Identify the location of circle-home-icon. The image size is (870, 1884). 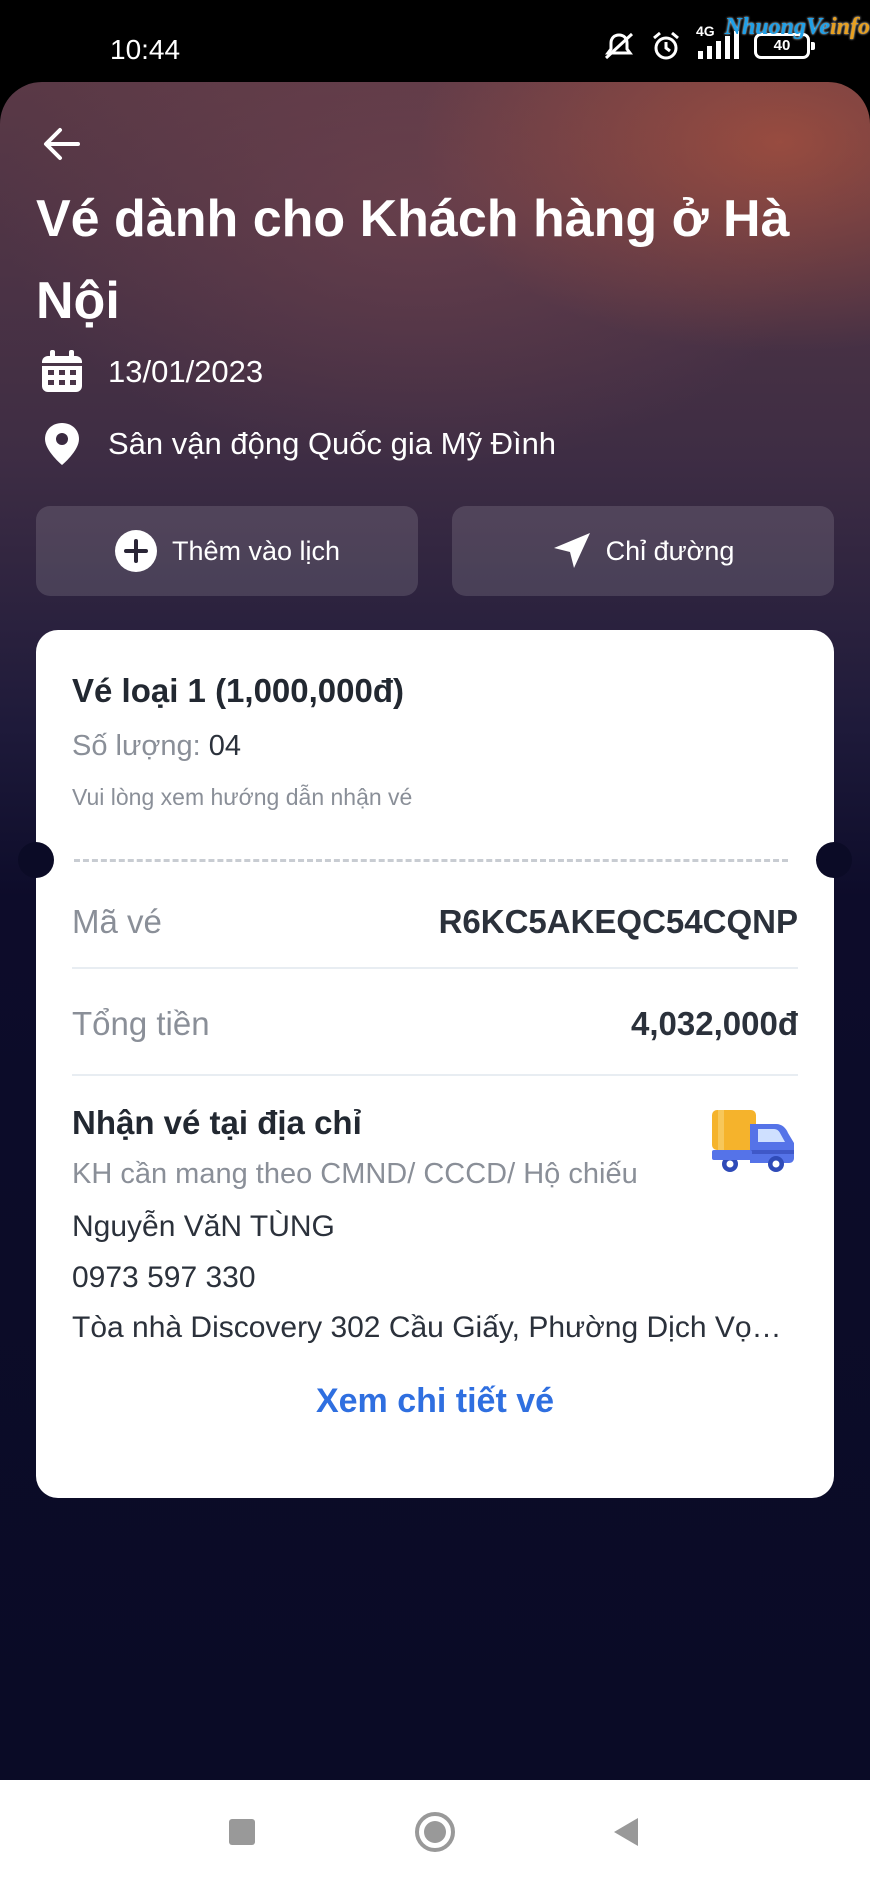
(435, 1832).